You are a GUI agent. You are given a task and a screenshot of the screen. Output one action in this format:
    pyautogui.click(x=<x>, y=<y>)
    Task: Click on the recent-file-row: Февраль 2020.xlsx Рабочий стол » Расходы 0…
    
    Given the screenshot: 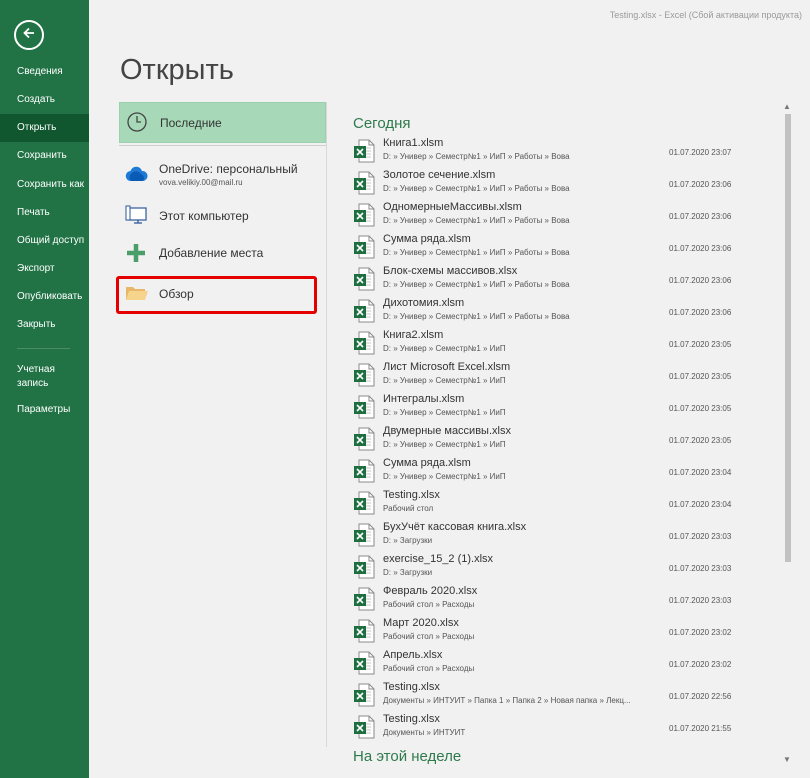 What is the action you would take?
    pyautogui.click(x=565, y=599)
    